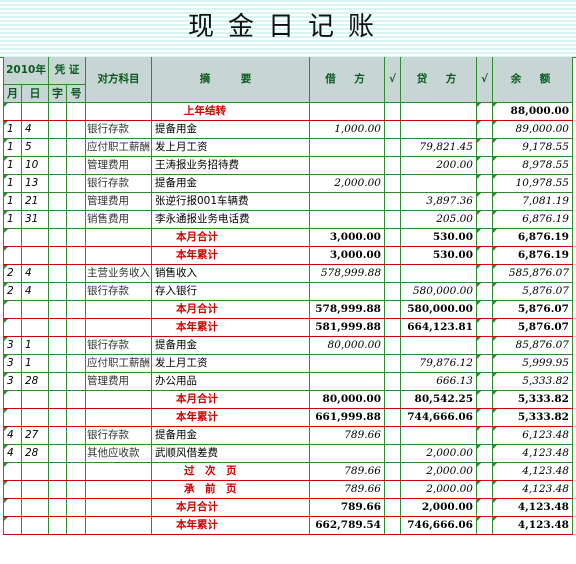  What do you see at coordinates (438, 309) in the screenshot?
I see `credit-cell: 580,000.00` at bounding box center [438, 309].